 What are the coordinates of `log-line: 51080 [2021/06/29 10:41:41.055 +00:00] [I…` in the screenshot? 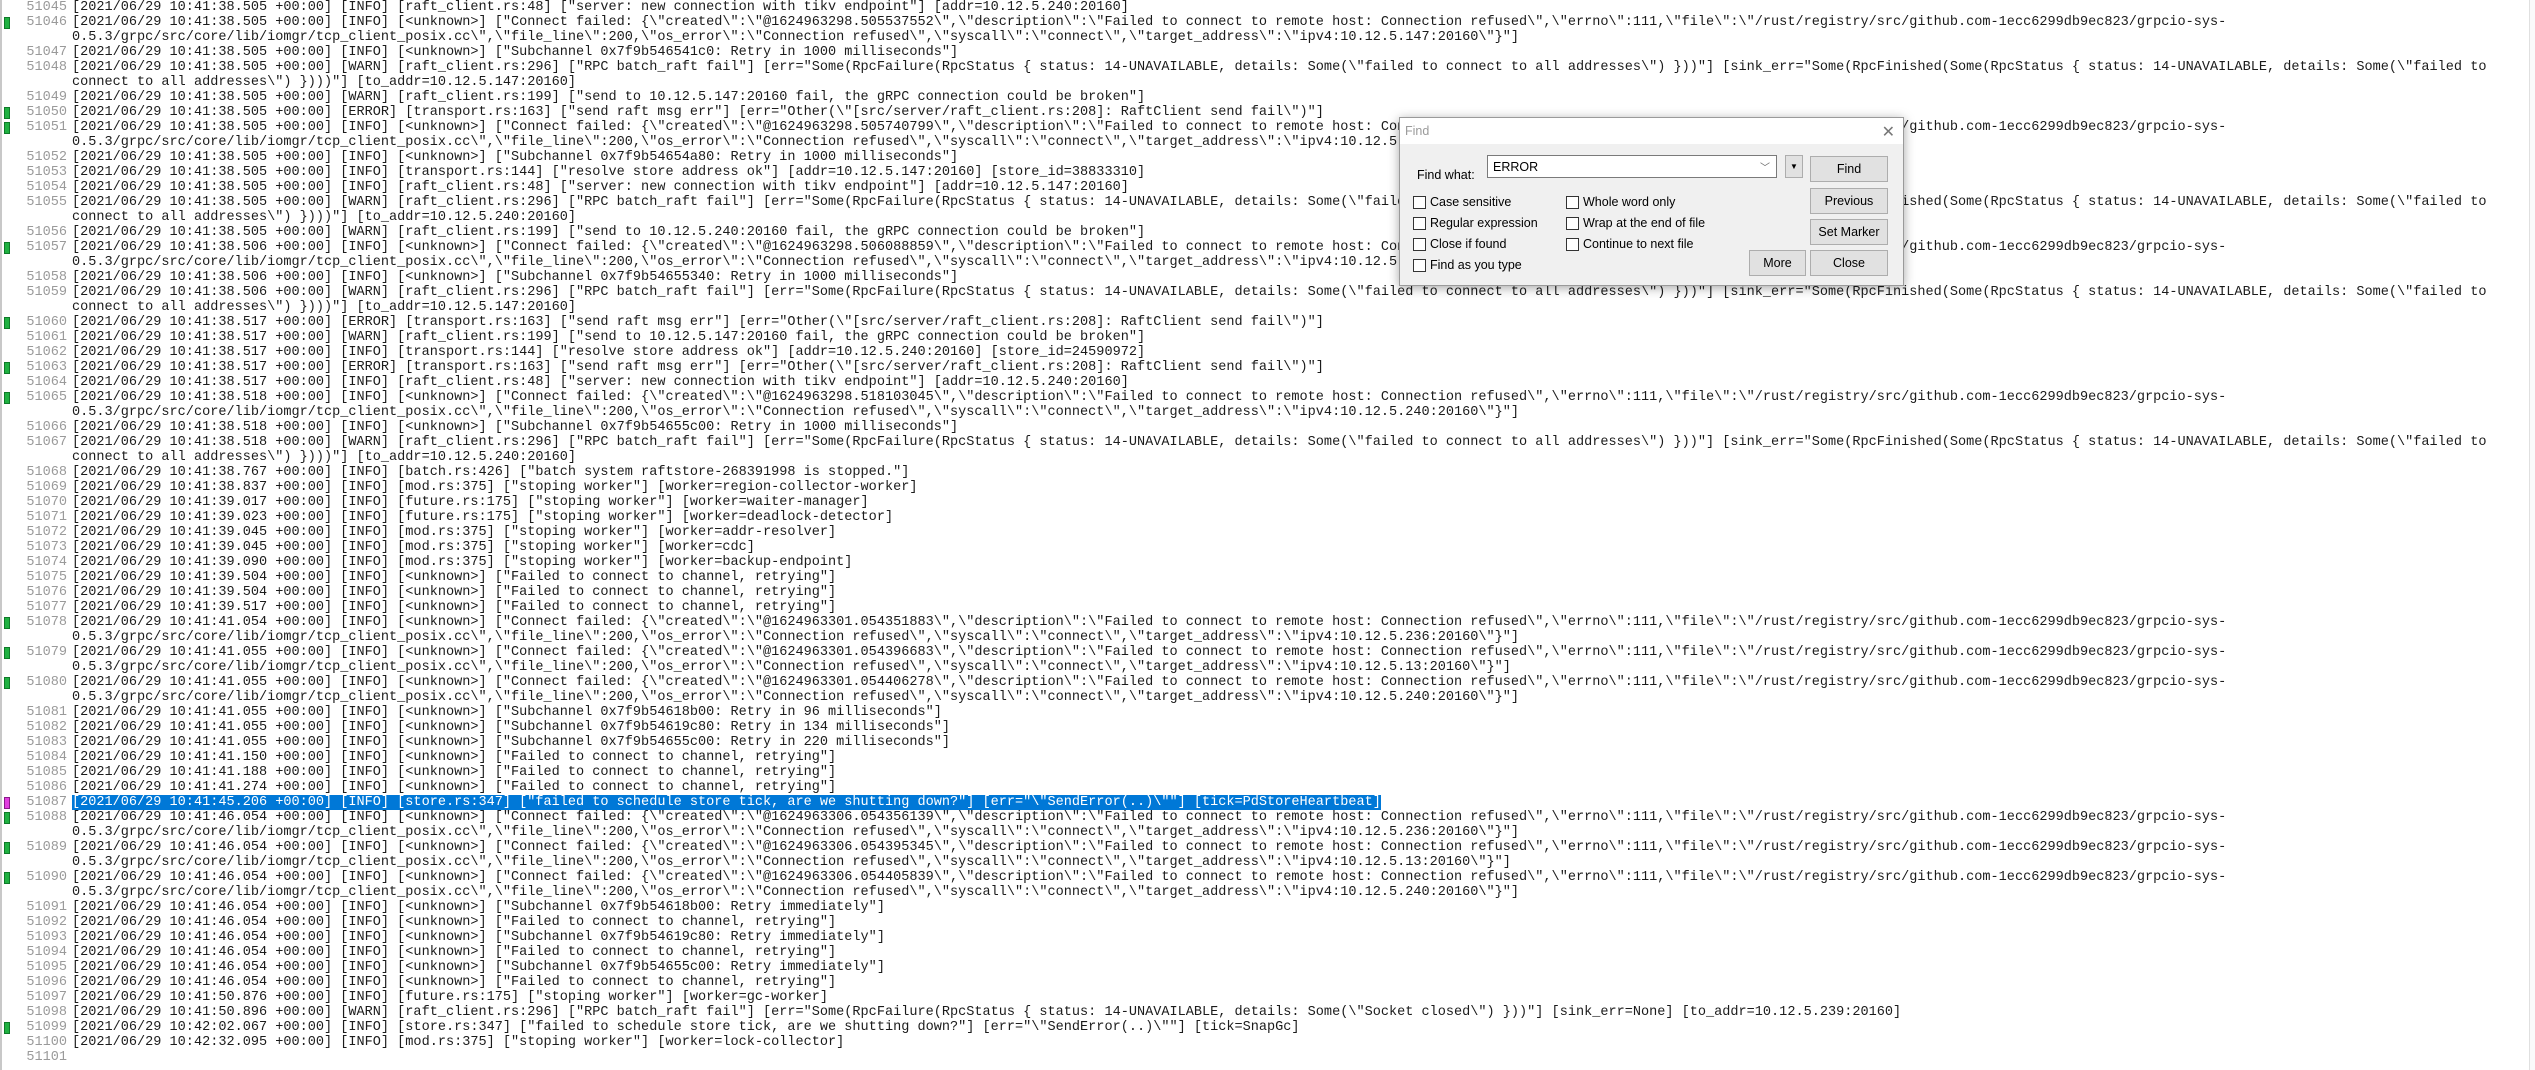 It's located at (1268, 690).